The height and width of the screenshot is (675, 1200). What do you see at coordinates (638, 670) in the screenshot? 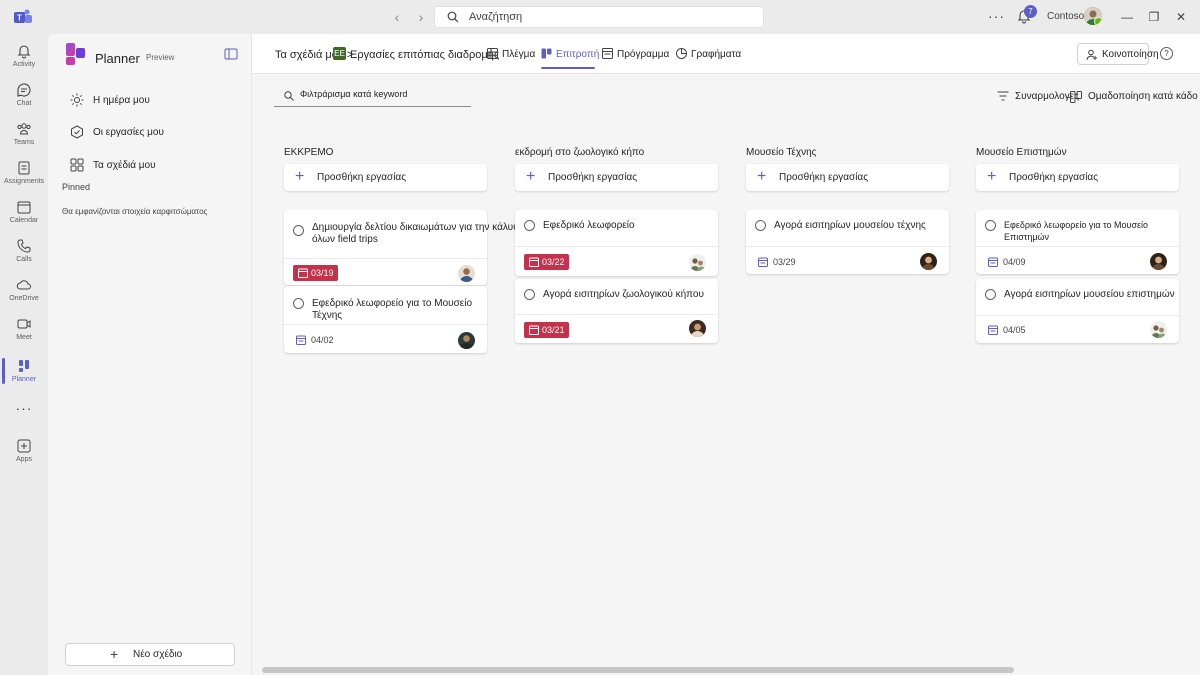
I see `horizontal-scrollbar` at bounding box center [638, 670].